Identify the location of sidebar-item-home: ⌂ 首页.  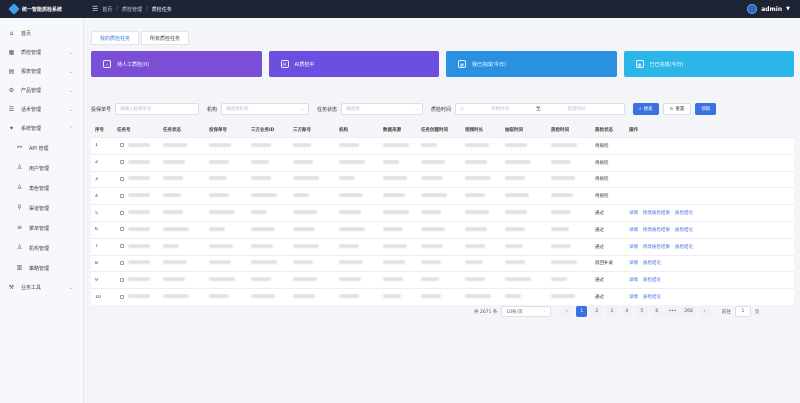
(41, 33).